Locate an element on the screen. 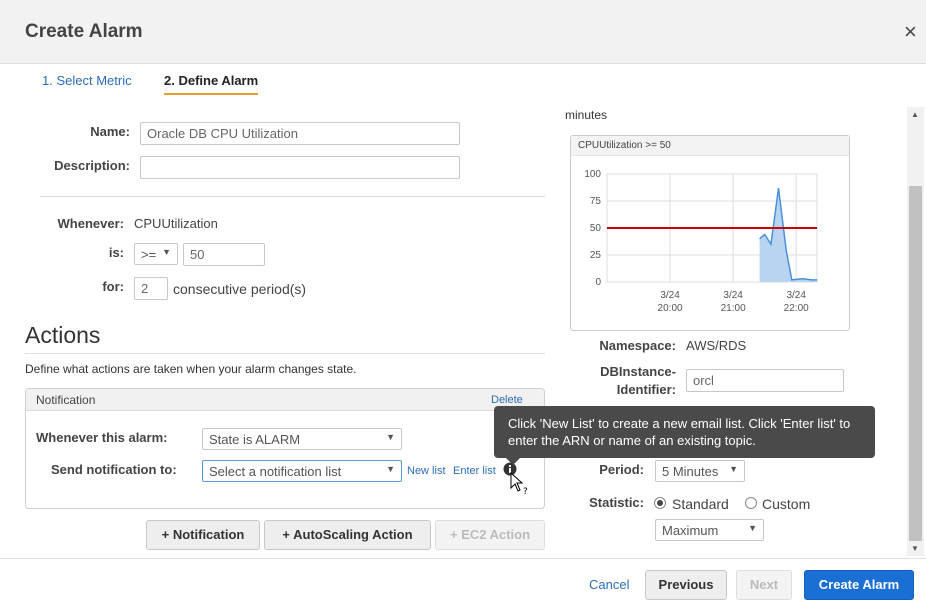 The image size is (926, 610). alarm-state-select: State is ALARM ▼ is located at coordinates (302, 439).